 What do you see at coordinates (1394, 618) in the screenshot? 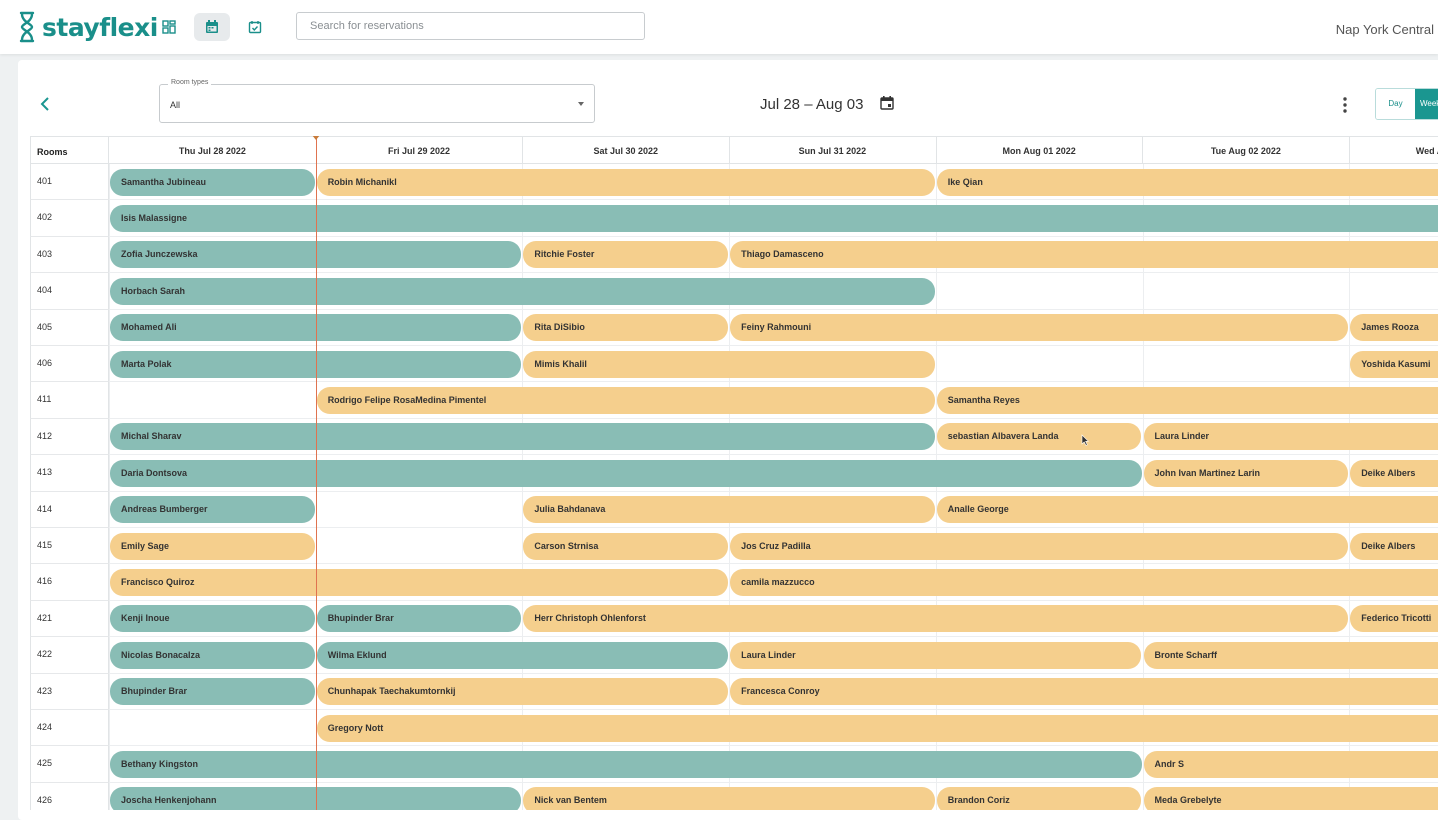
I see `reservation-bar: Federico Tricotti` at bounding box center [1394, 618].